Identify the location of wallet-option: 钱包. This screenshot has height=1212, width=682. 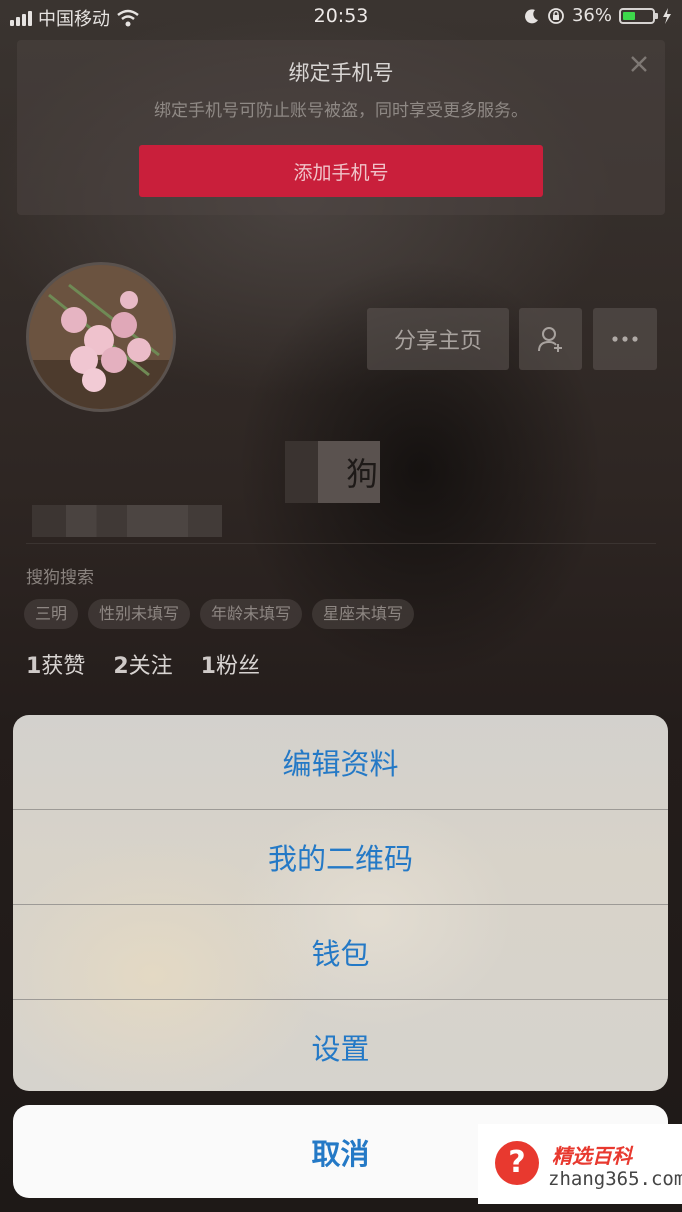
(340, 952).